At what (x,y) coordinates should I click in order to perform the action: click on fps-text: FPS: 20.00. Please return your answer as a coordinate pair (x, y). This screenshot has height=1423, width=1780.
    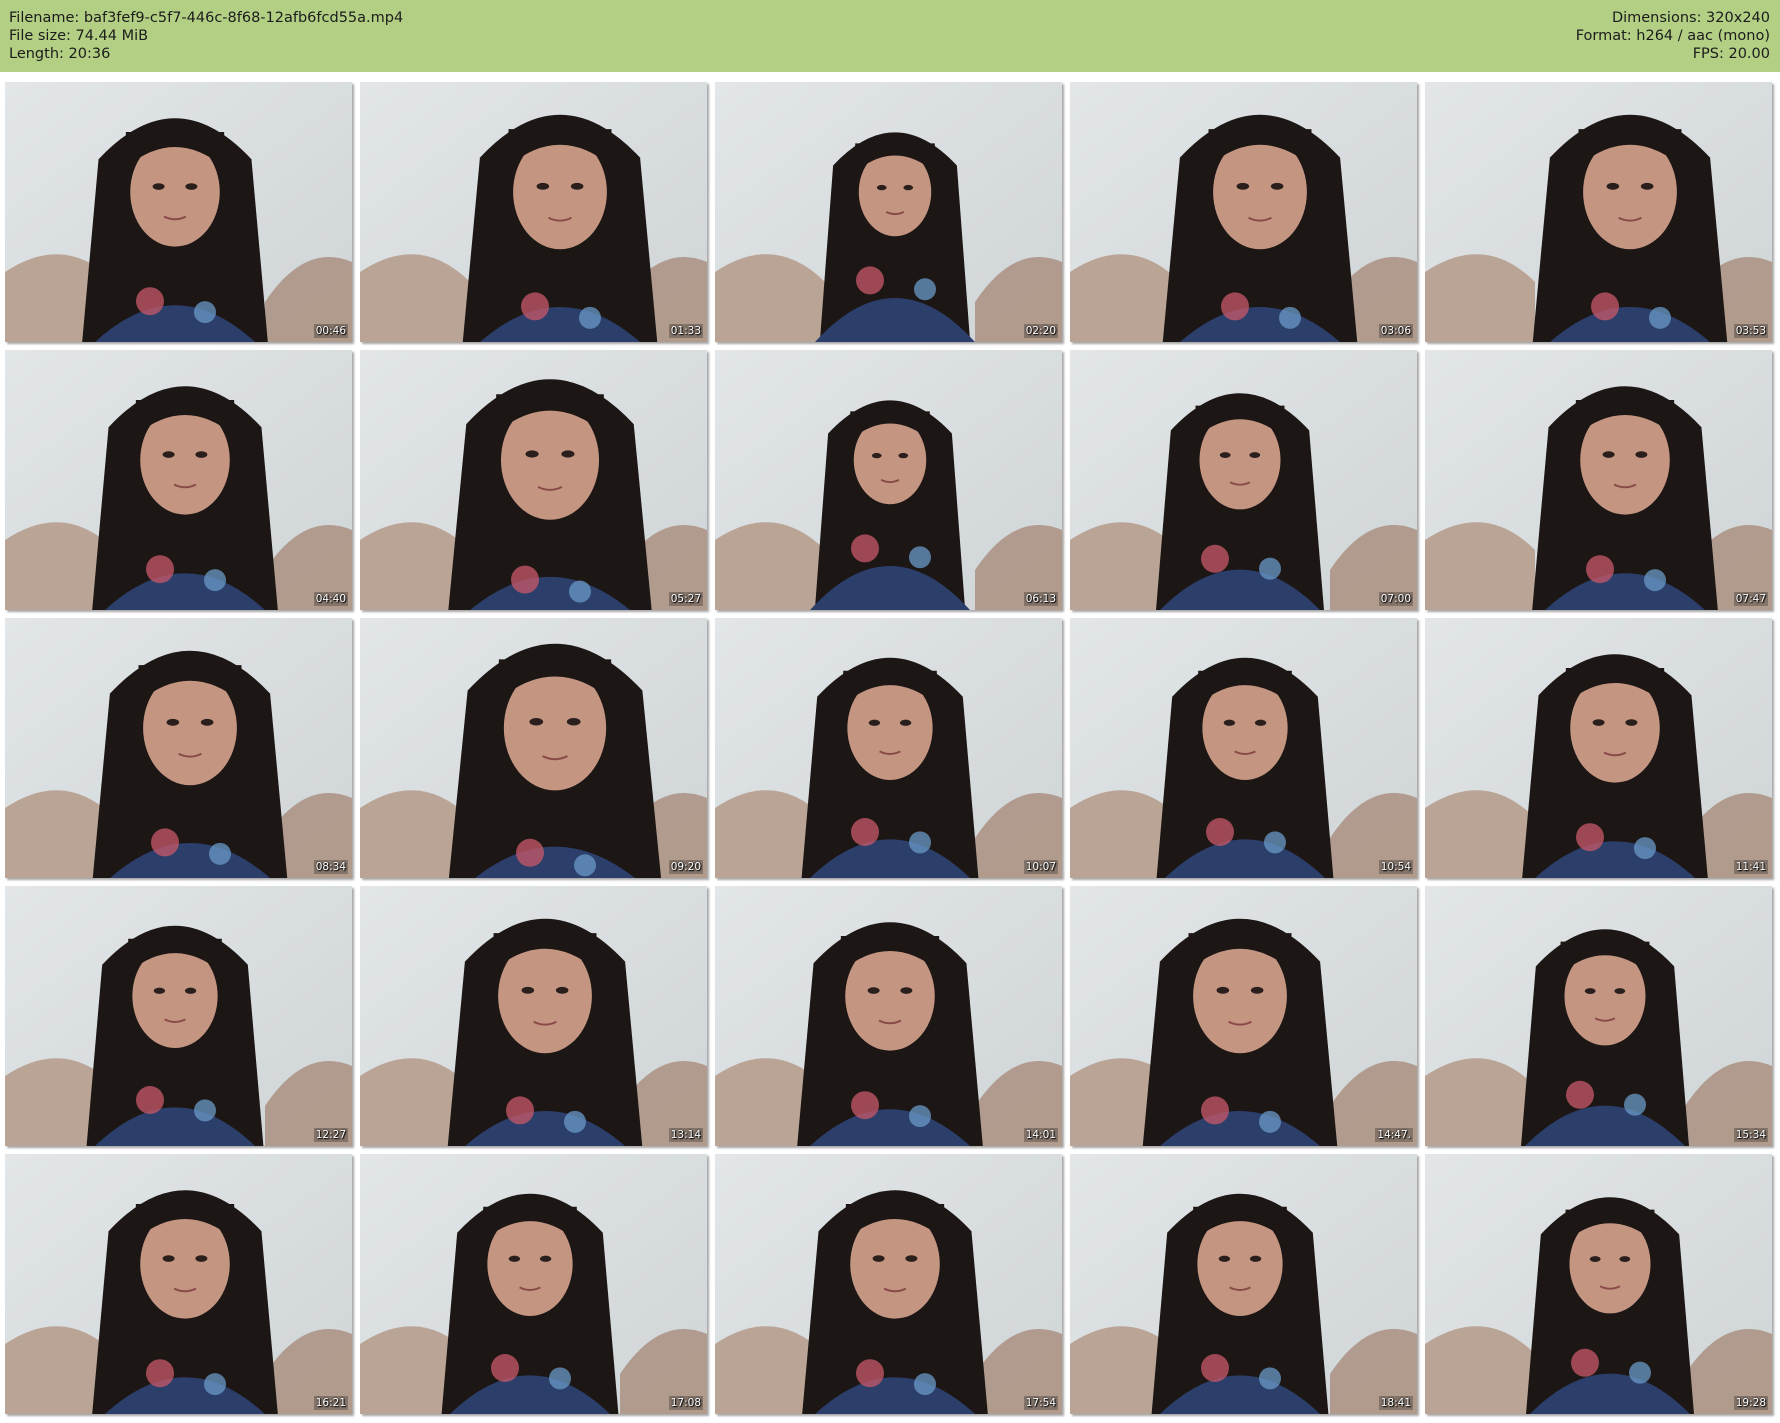
    Looking at the image, I should click on (1731, 54).